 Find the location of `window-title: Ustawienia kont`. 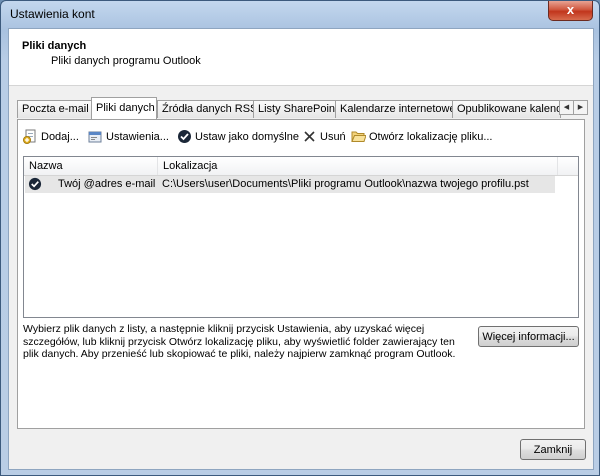

window-title: Ustawienia kont is located at coordinates (52, 14).